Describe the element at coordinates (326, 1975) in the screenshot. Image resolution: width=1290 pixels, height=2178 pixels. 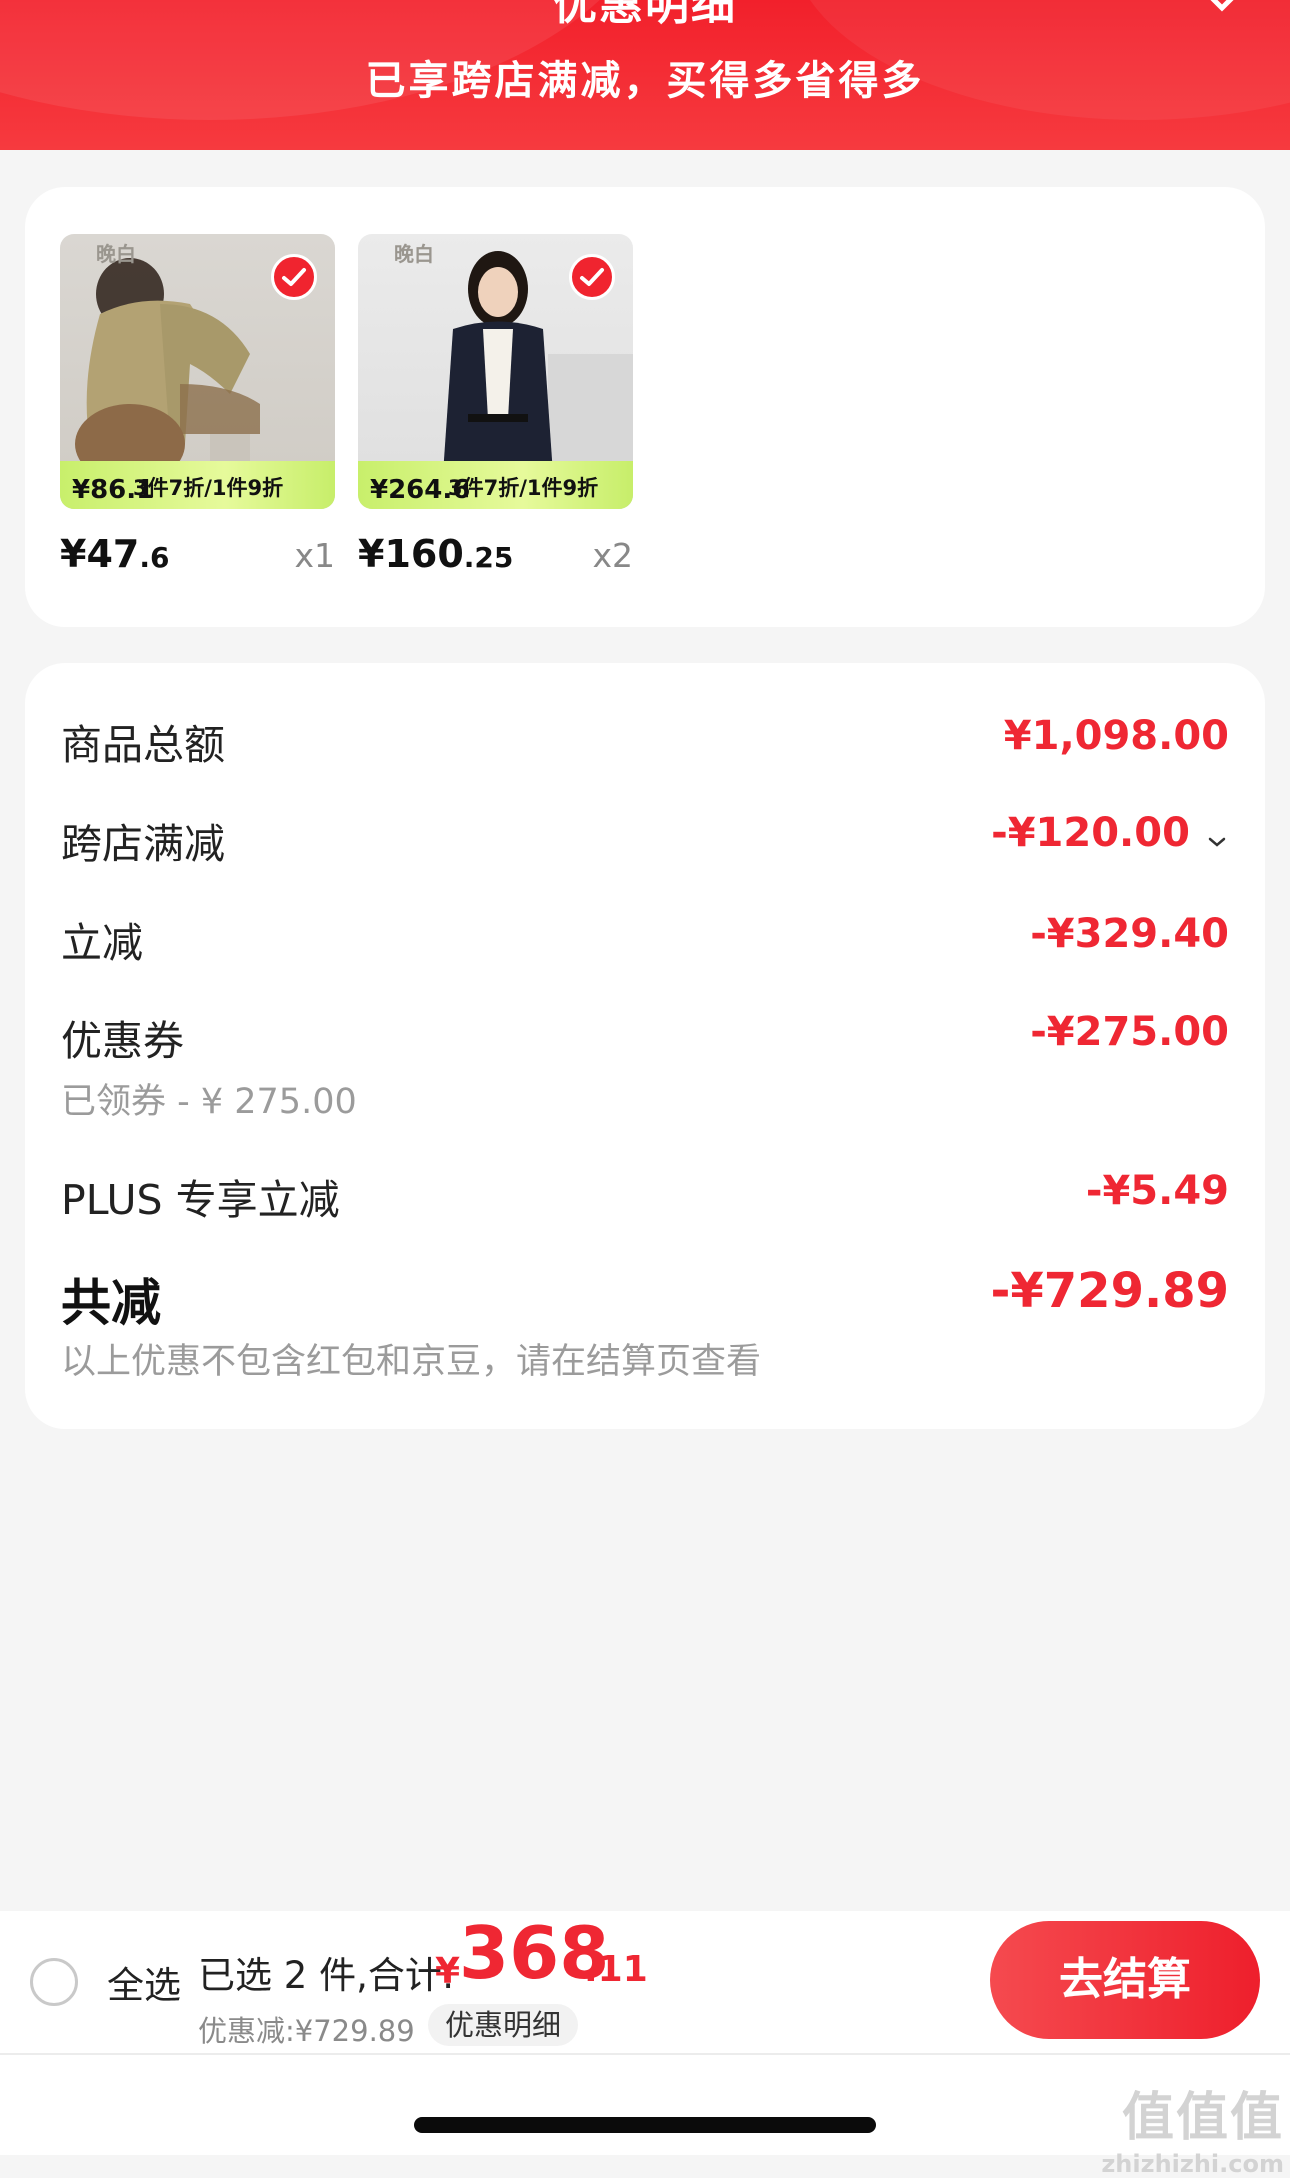
I see `selected-count-text: 已选 2 件,合计:` at that location.